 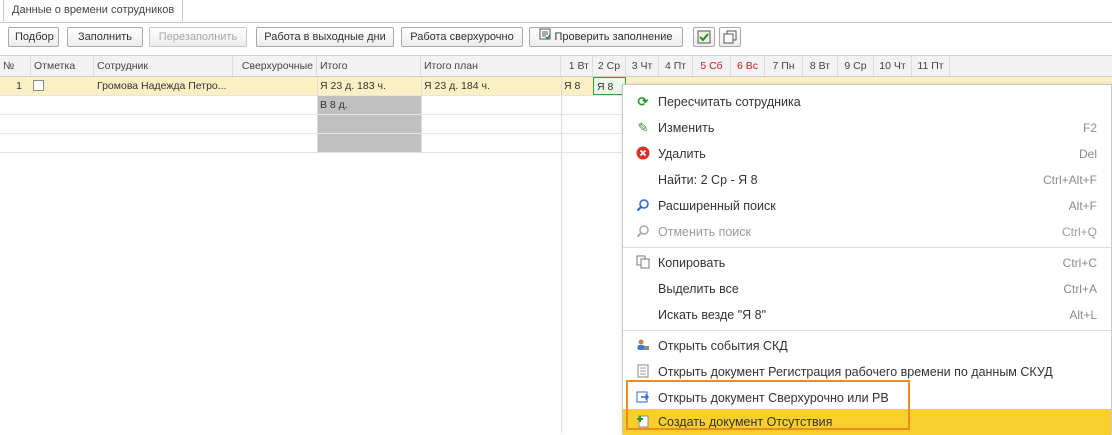 What do you see at coordinates (577, 86) in the screenshot?
I see `day-1-value: Я 8` at bounding box center [577, 86].